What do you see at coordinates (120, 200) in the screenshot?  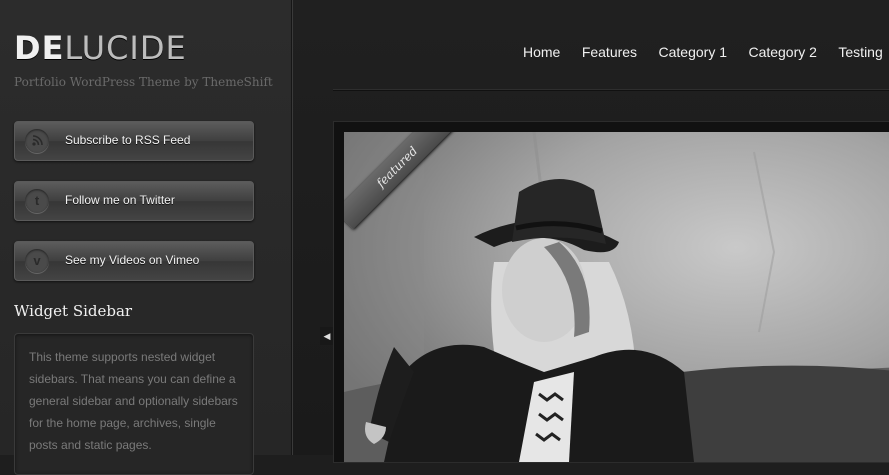 I see `twitter-label: Follow me on Twitter` at bounding box center [120, 200].